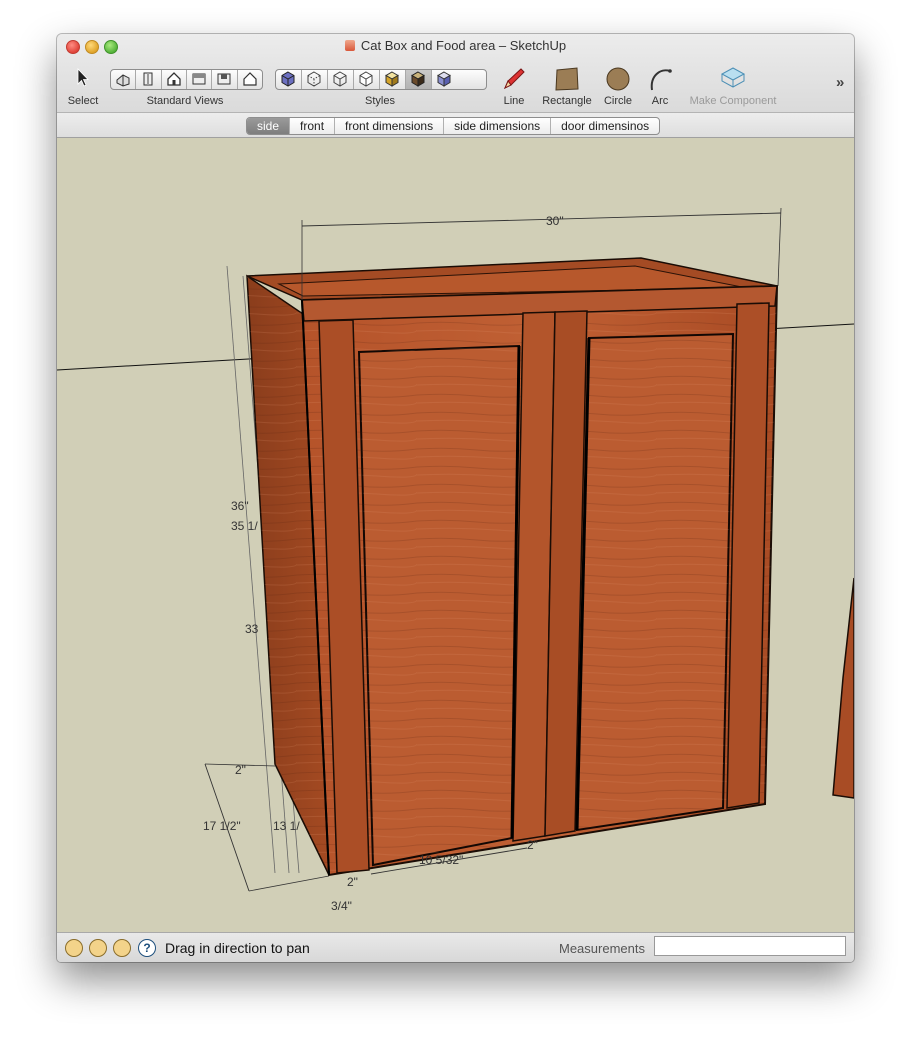 This screenshot has width=911, height=1041. What do you see at coordinates (532, 845) in the screenshot?
I see `dim-stile-right: 2"` at bounding box center [532, 845].